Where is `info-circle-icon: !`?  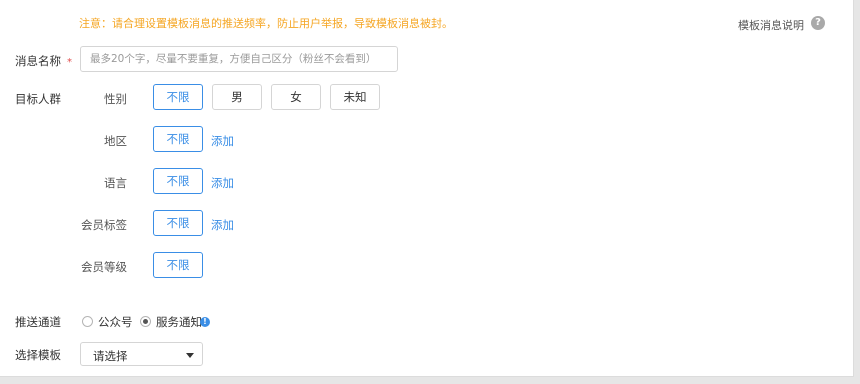 info-circle-icon: ! is located at coordinates (205, 322).